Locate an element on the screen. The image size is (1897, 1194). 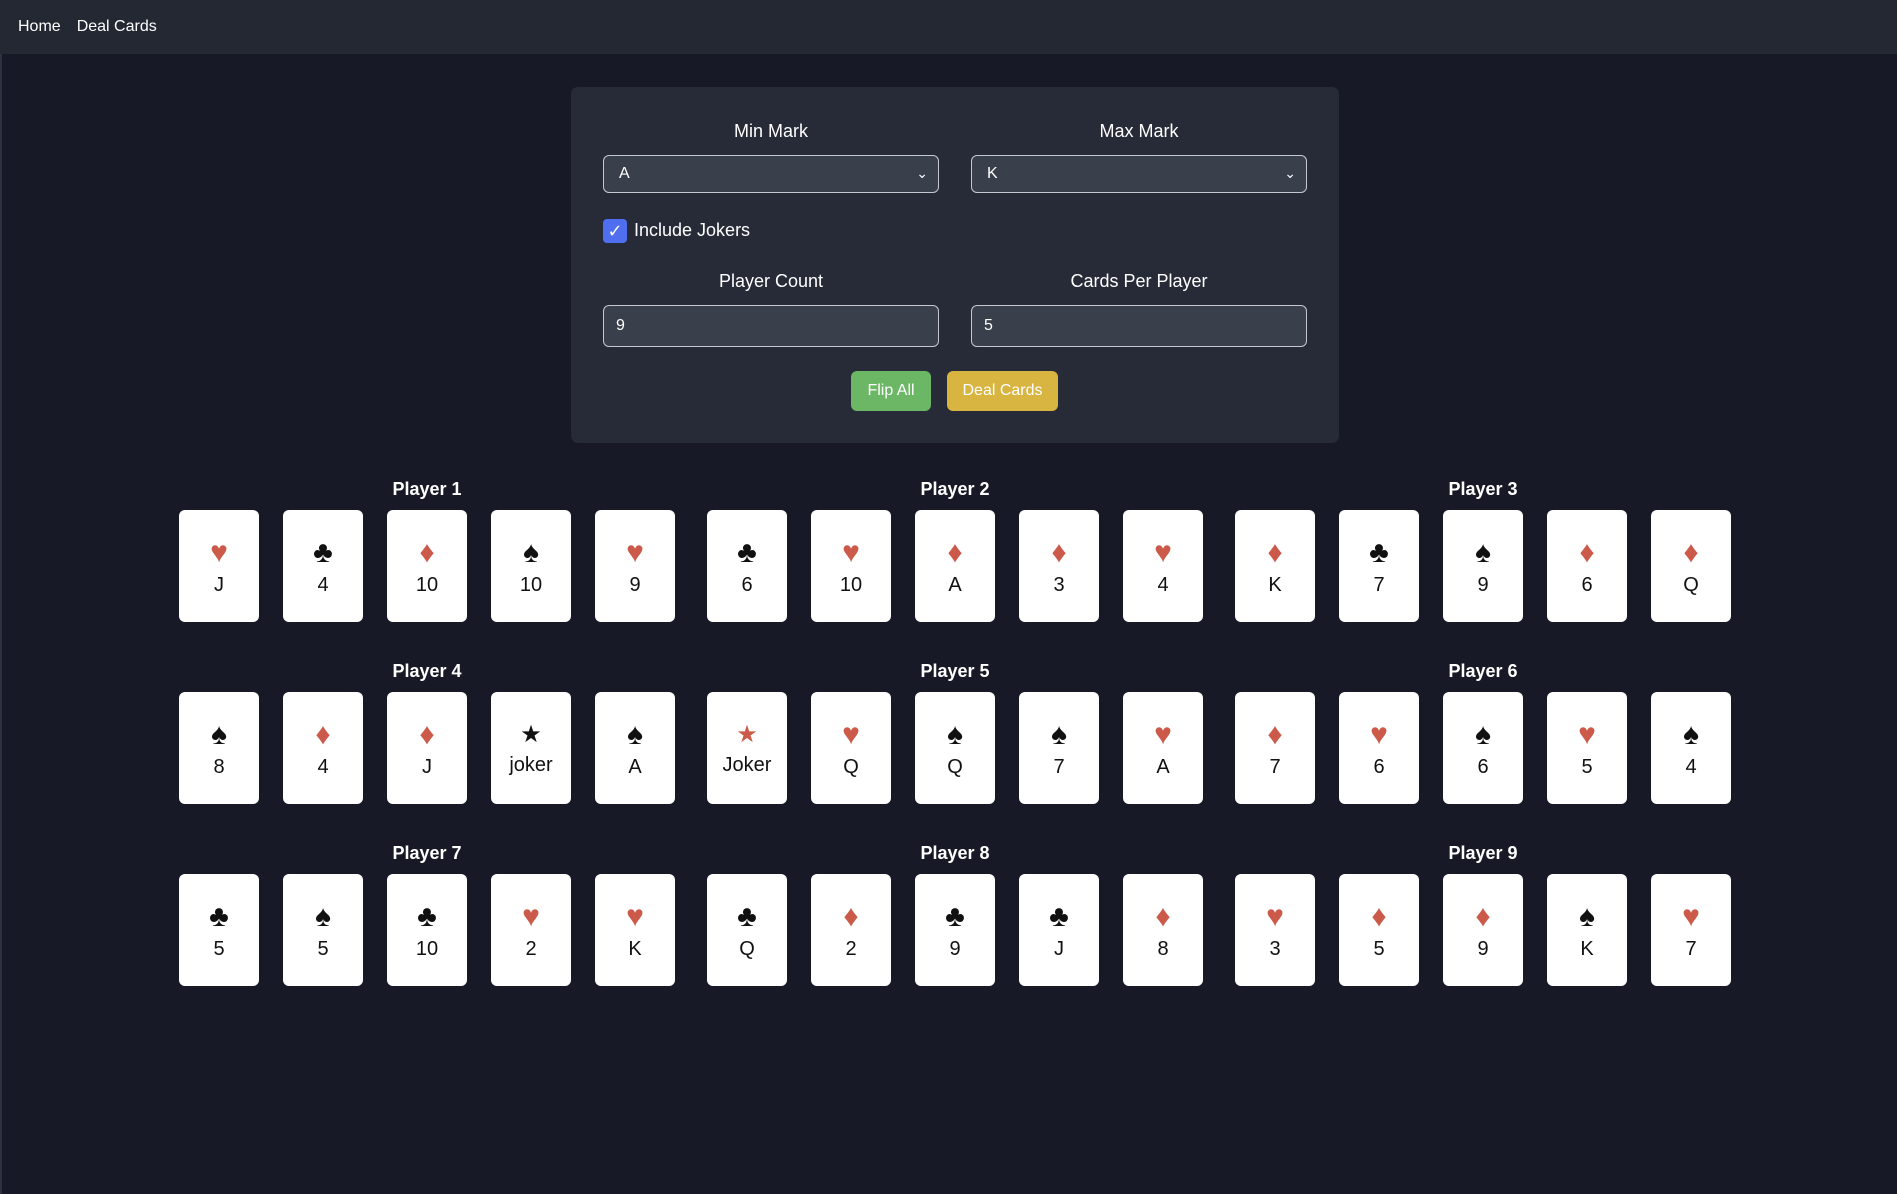
playing-card: ♣ 10 is located at coordinates (427, 930).